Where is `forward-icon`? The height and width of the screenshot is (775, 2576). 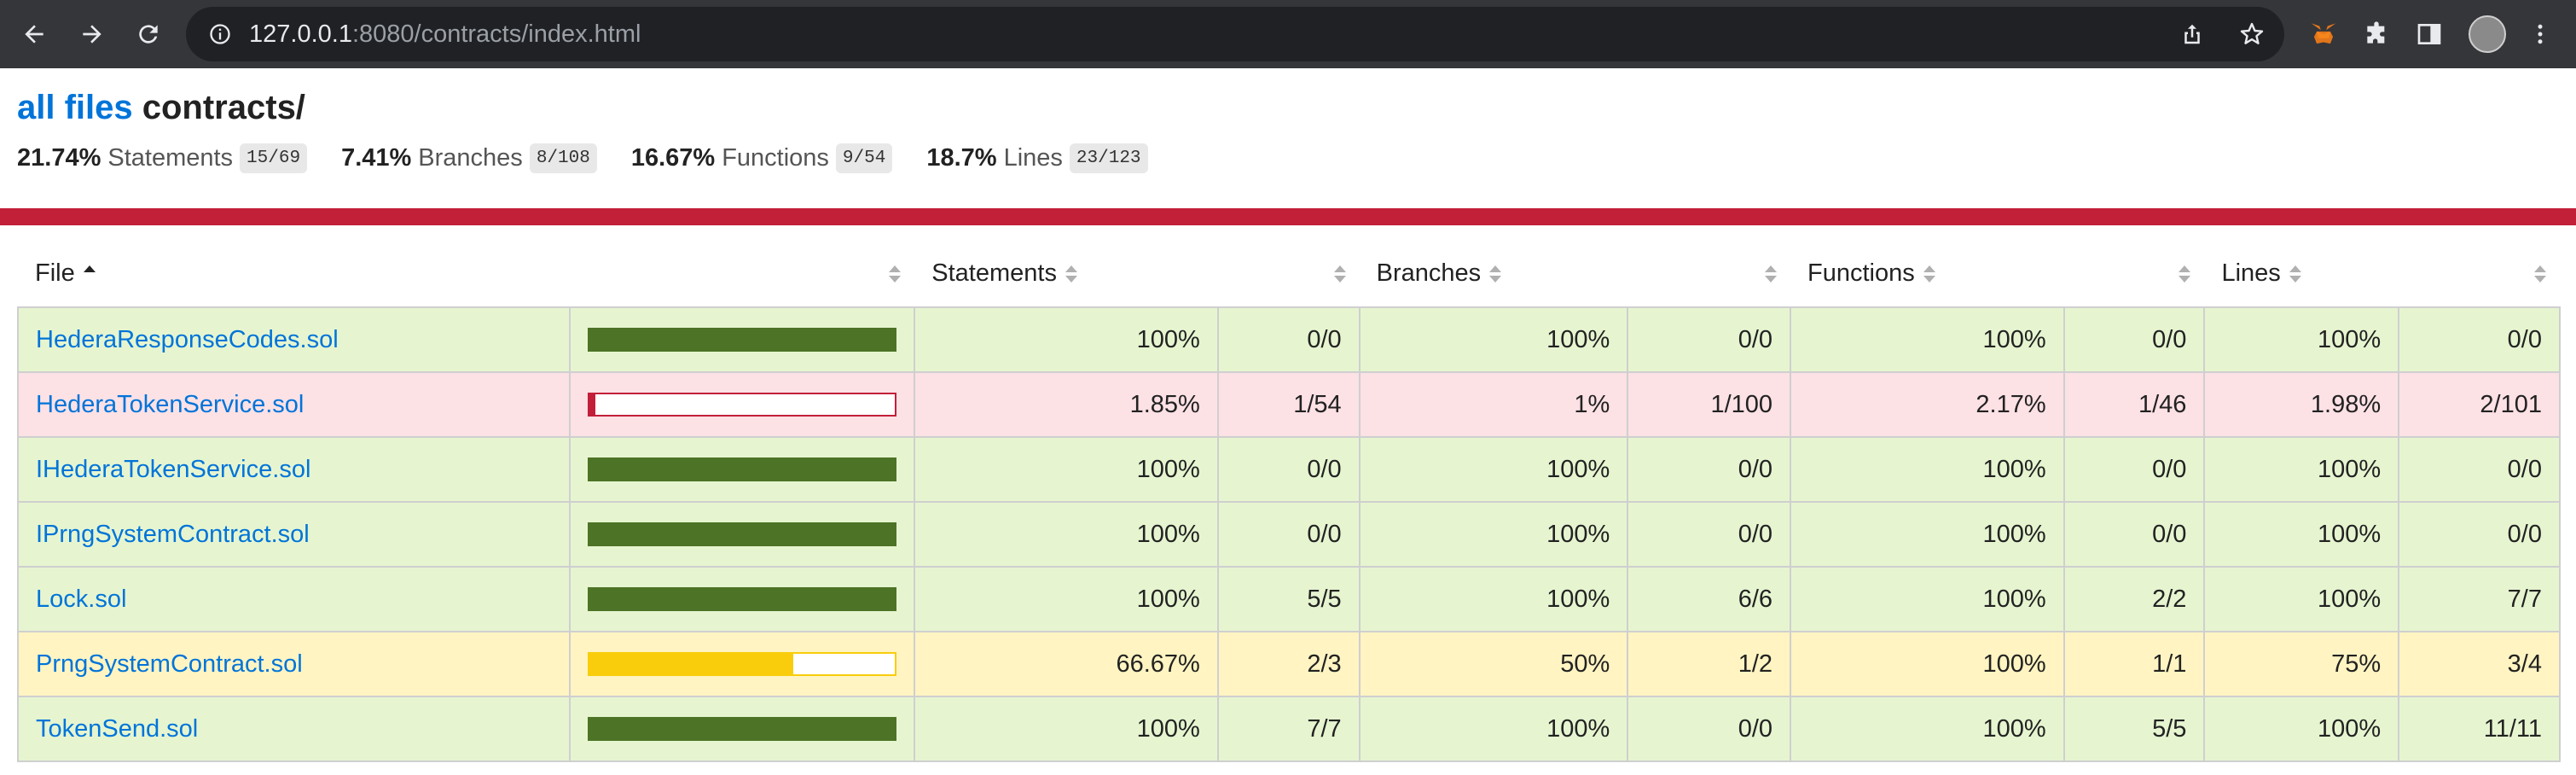
forward-icon is located at coordinates (92, 34).